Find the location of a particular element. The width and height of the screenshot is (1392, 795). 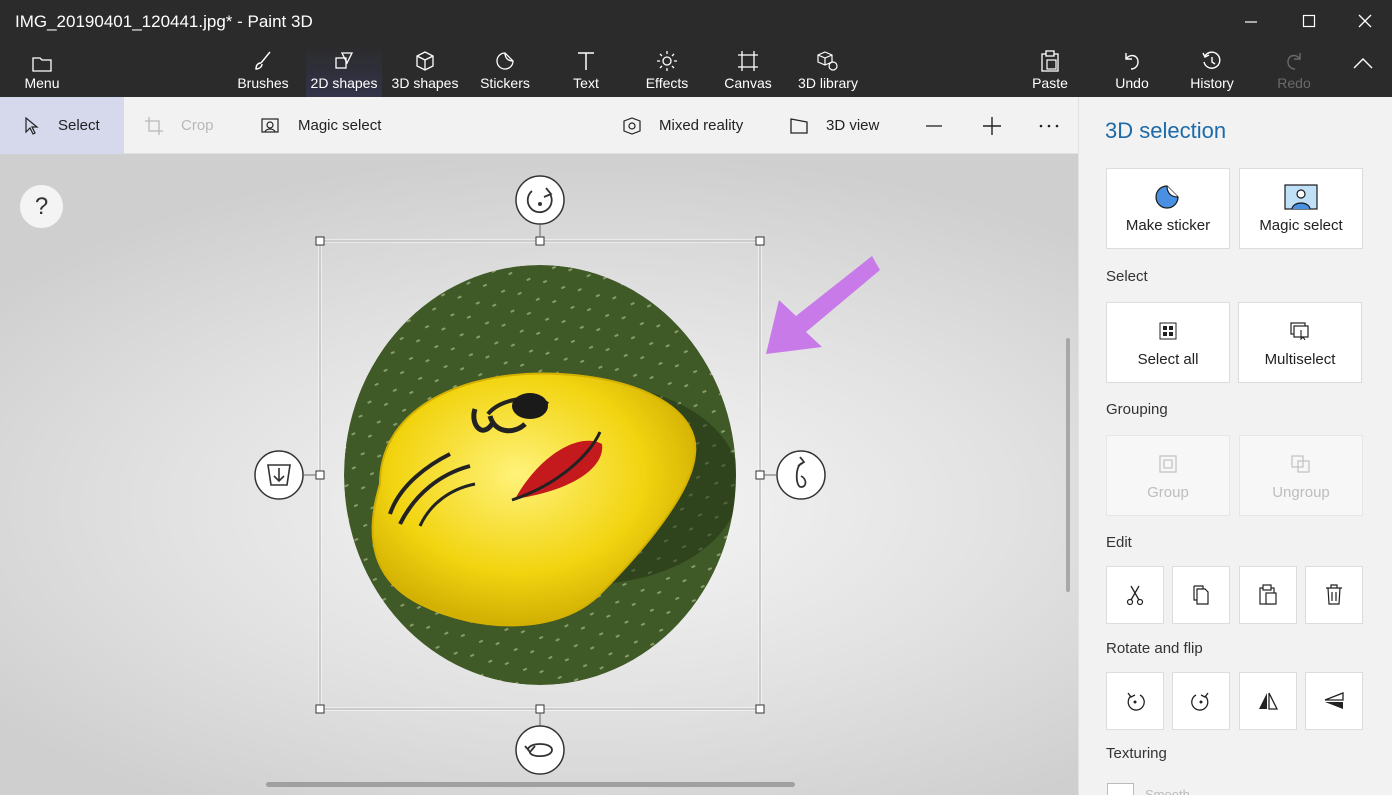

tool-3d-library: 3D library is located at coordinates (828, 70).